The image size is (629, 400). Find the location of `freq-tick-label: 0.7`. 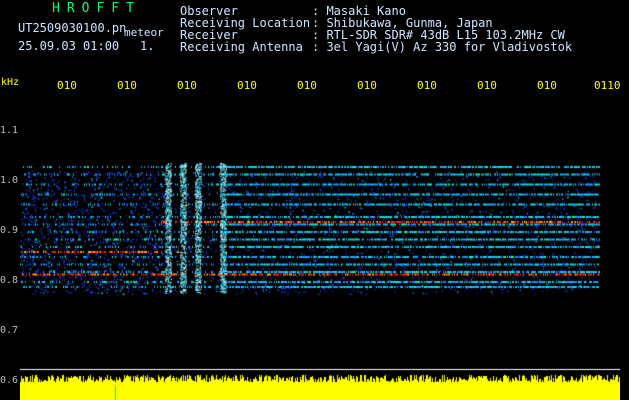

freq-tick-label: 0.7 is located at coordinates (9, 330).